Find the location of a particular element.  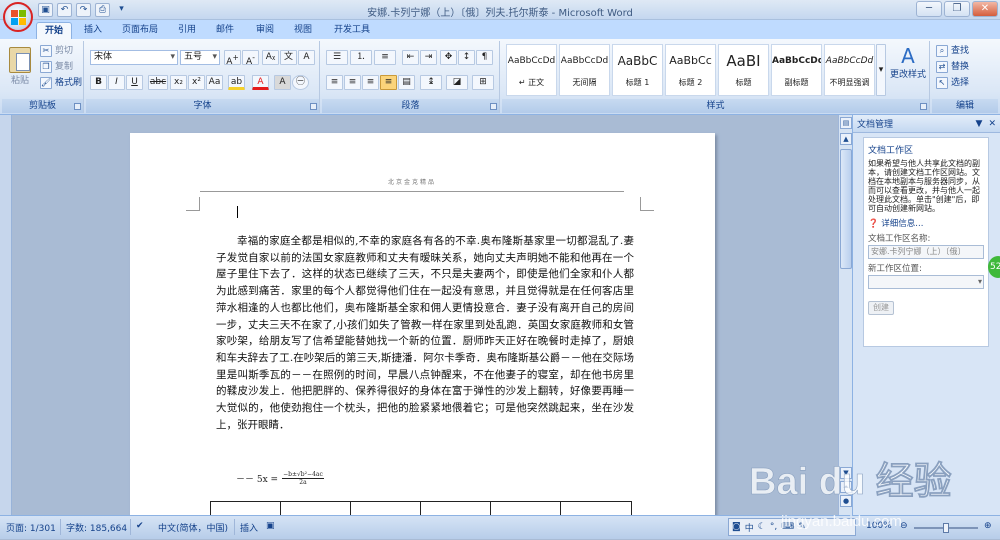

office-button is located at coordinates (18, 17).